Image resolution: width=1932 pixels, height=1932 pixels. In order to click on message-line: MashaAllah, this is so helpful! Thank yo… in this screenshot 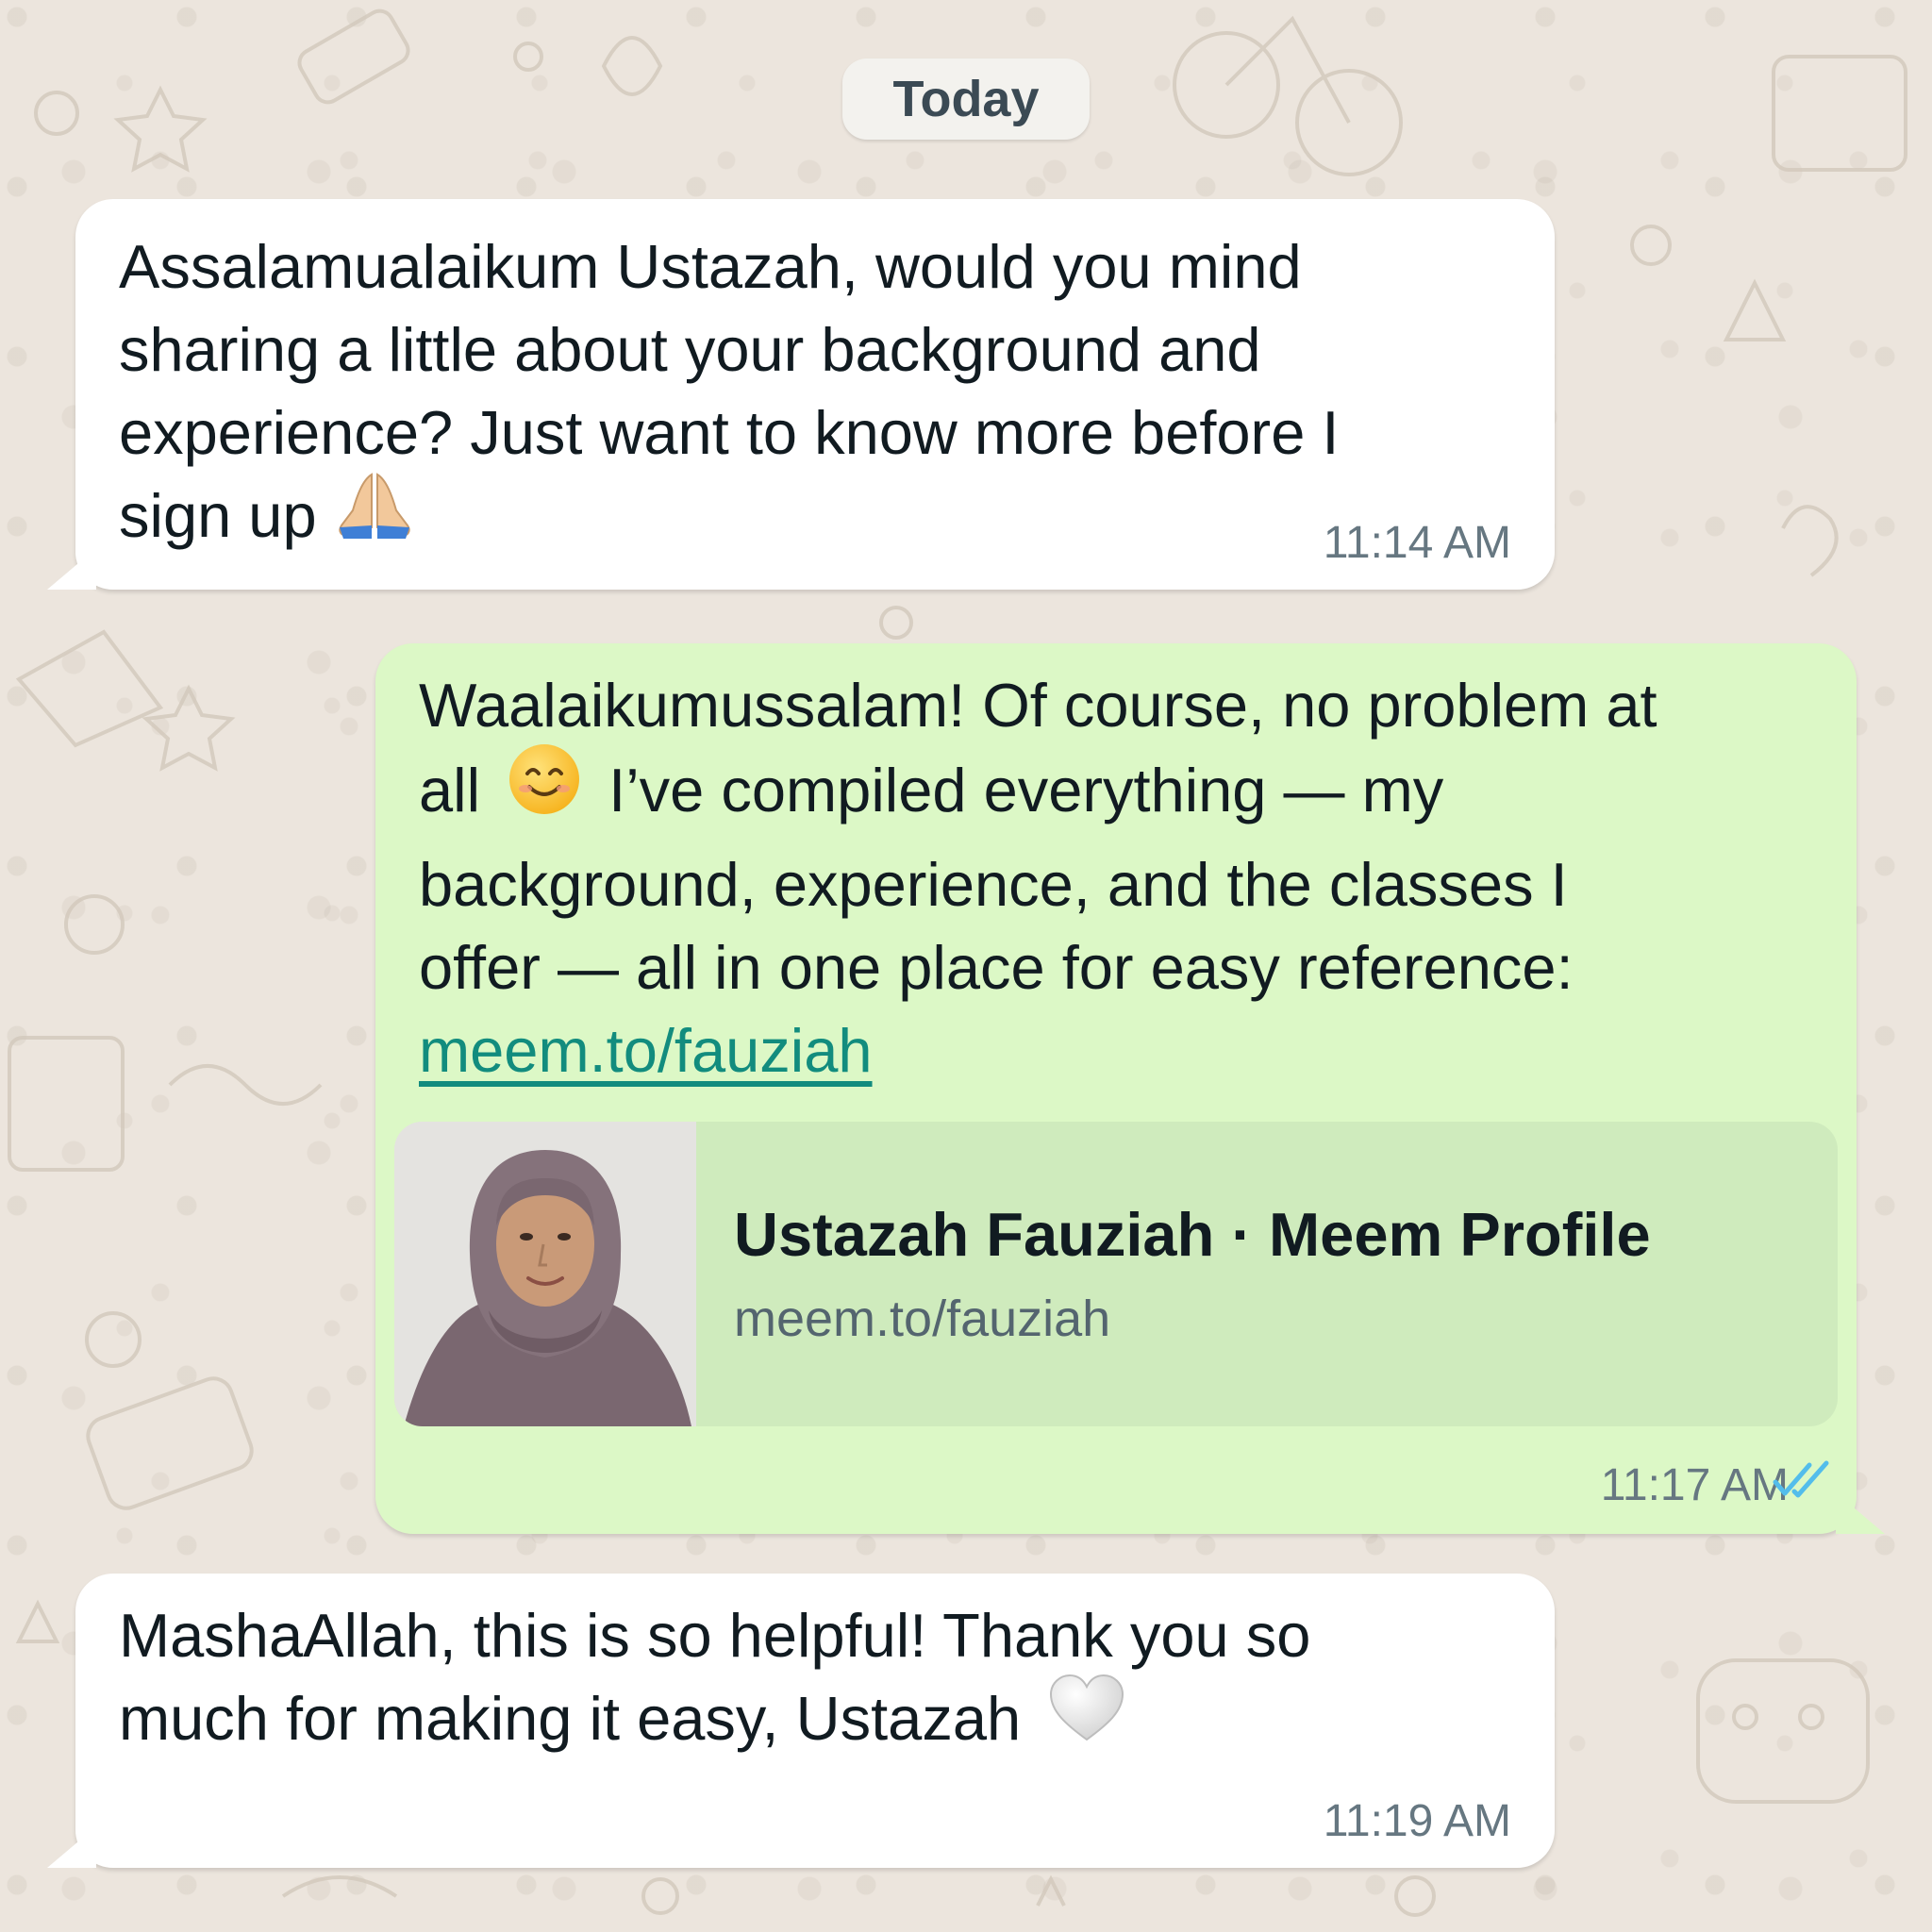, I will do `click(715, 1635)`.